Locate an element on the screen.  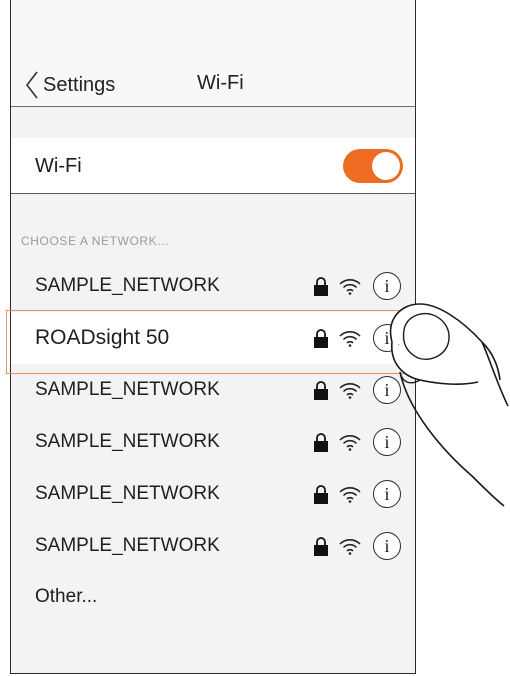
network-row-selected: ROADsight 50 i is located at coordinates (213, 338).